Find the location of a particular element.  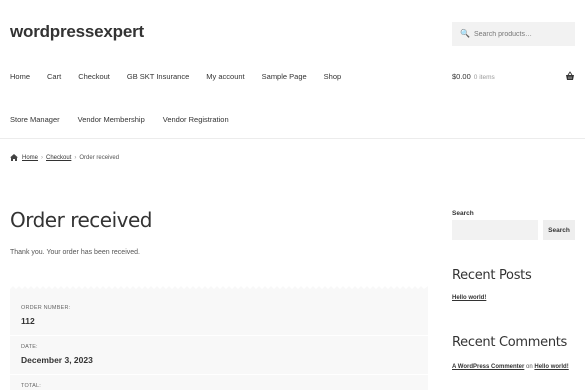

nav-item-vendor-registration: Vendor Registration is located at coordinates (196, 119).